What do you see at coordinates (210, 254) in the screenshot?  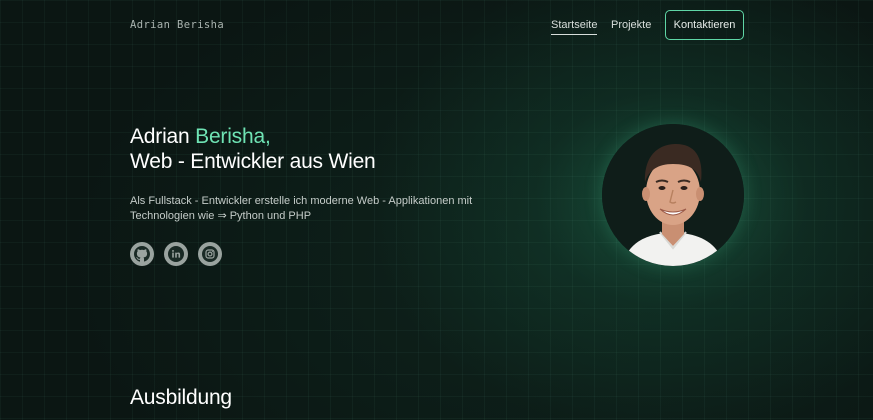 I see `instagram-icon` at bounding box center [210, 254].